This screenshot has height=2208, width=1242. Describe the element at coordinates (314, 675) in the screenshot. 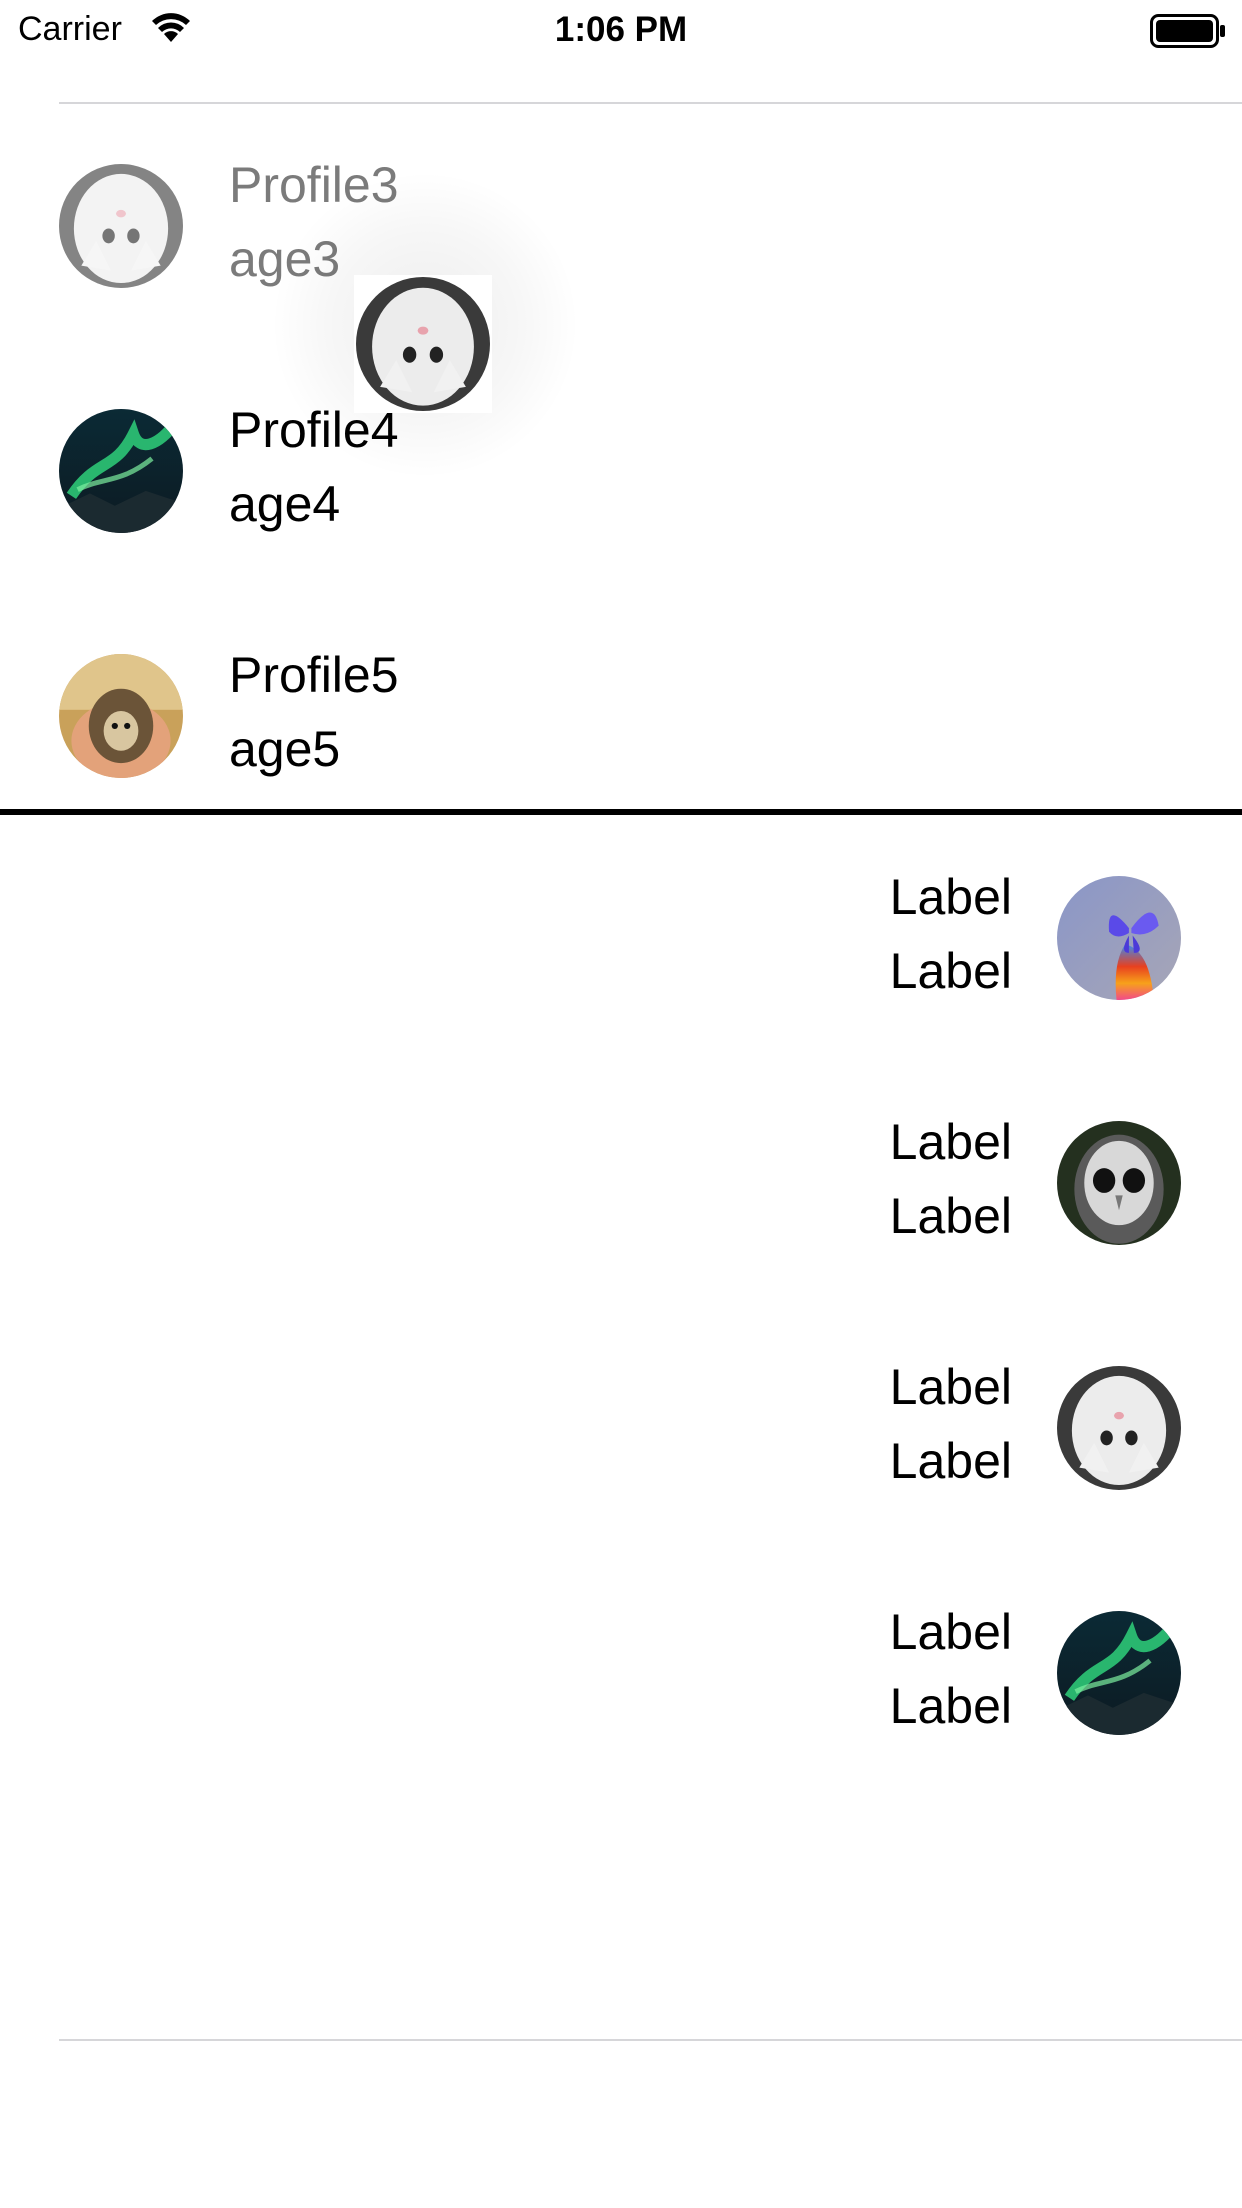

I see `profile-name: Profile5` at that location.